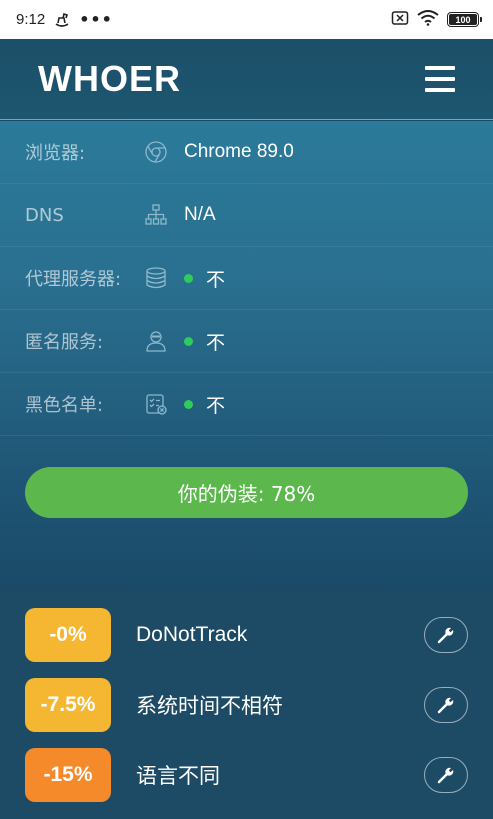 The image size is (493, 819). What do you see at coordinates (200, 214) in the screenshot?
I see `info-value: N/A` at bounding box center [200, 214].